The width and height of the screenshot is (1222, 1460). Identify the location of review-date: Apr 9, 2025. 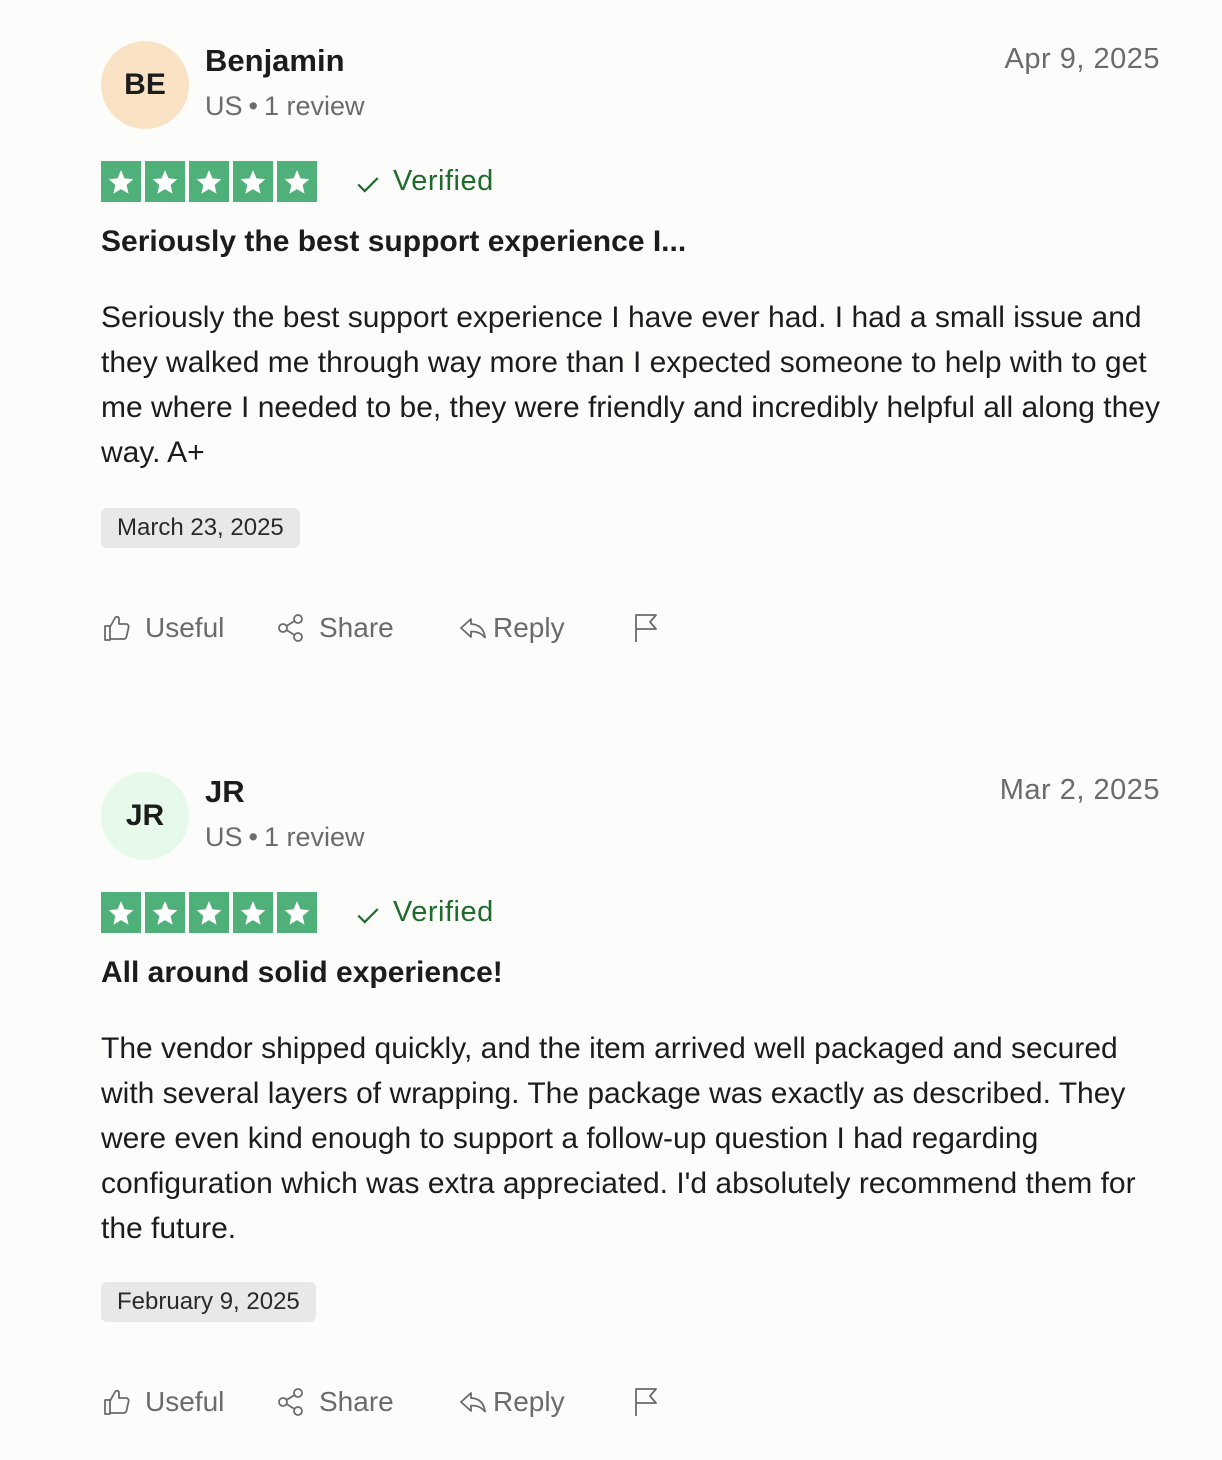
(1082, 59).